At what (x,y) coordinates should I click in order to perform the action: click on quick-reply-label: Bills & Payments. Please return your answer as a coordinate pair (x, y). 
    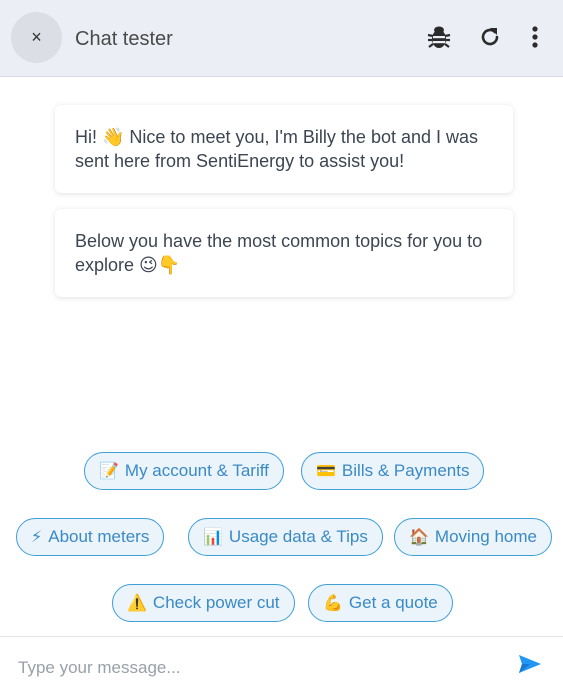
    Looking at the image, I should click on (405, 470).